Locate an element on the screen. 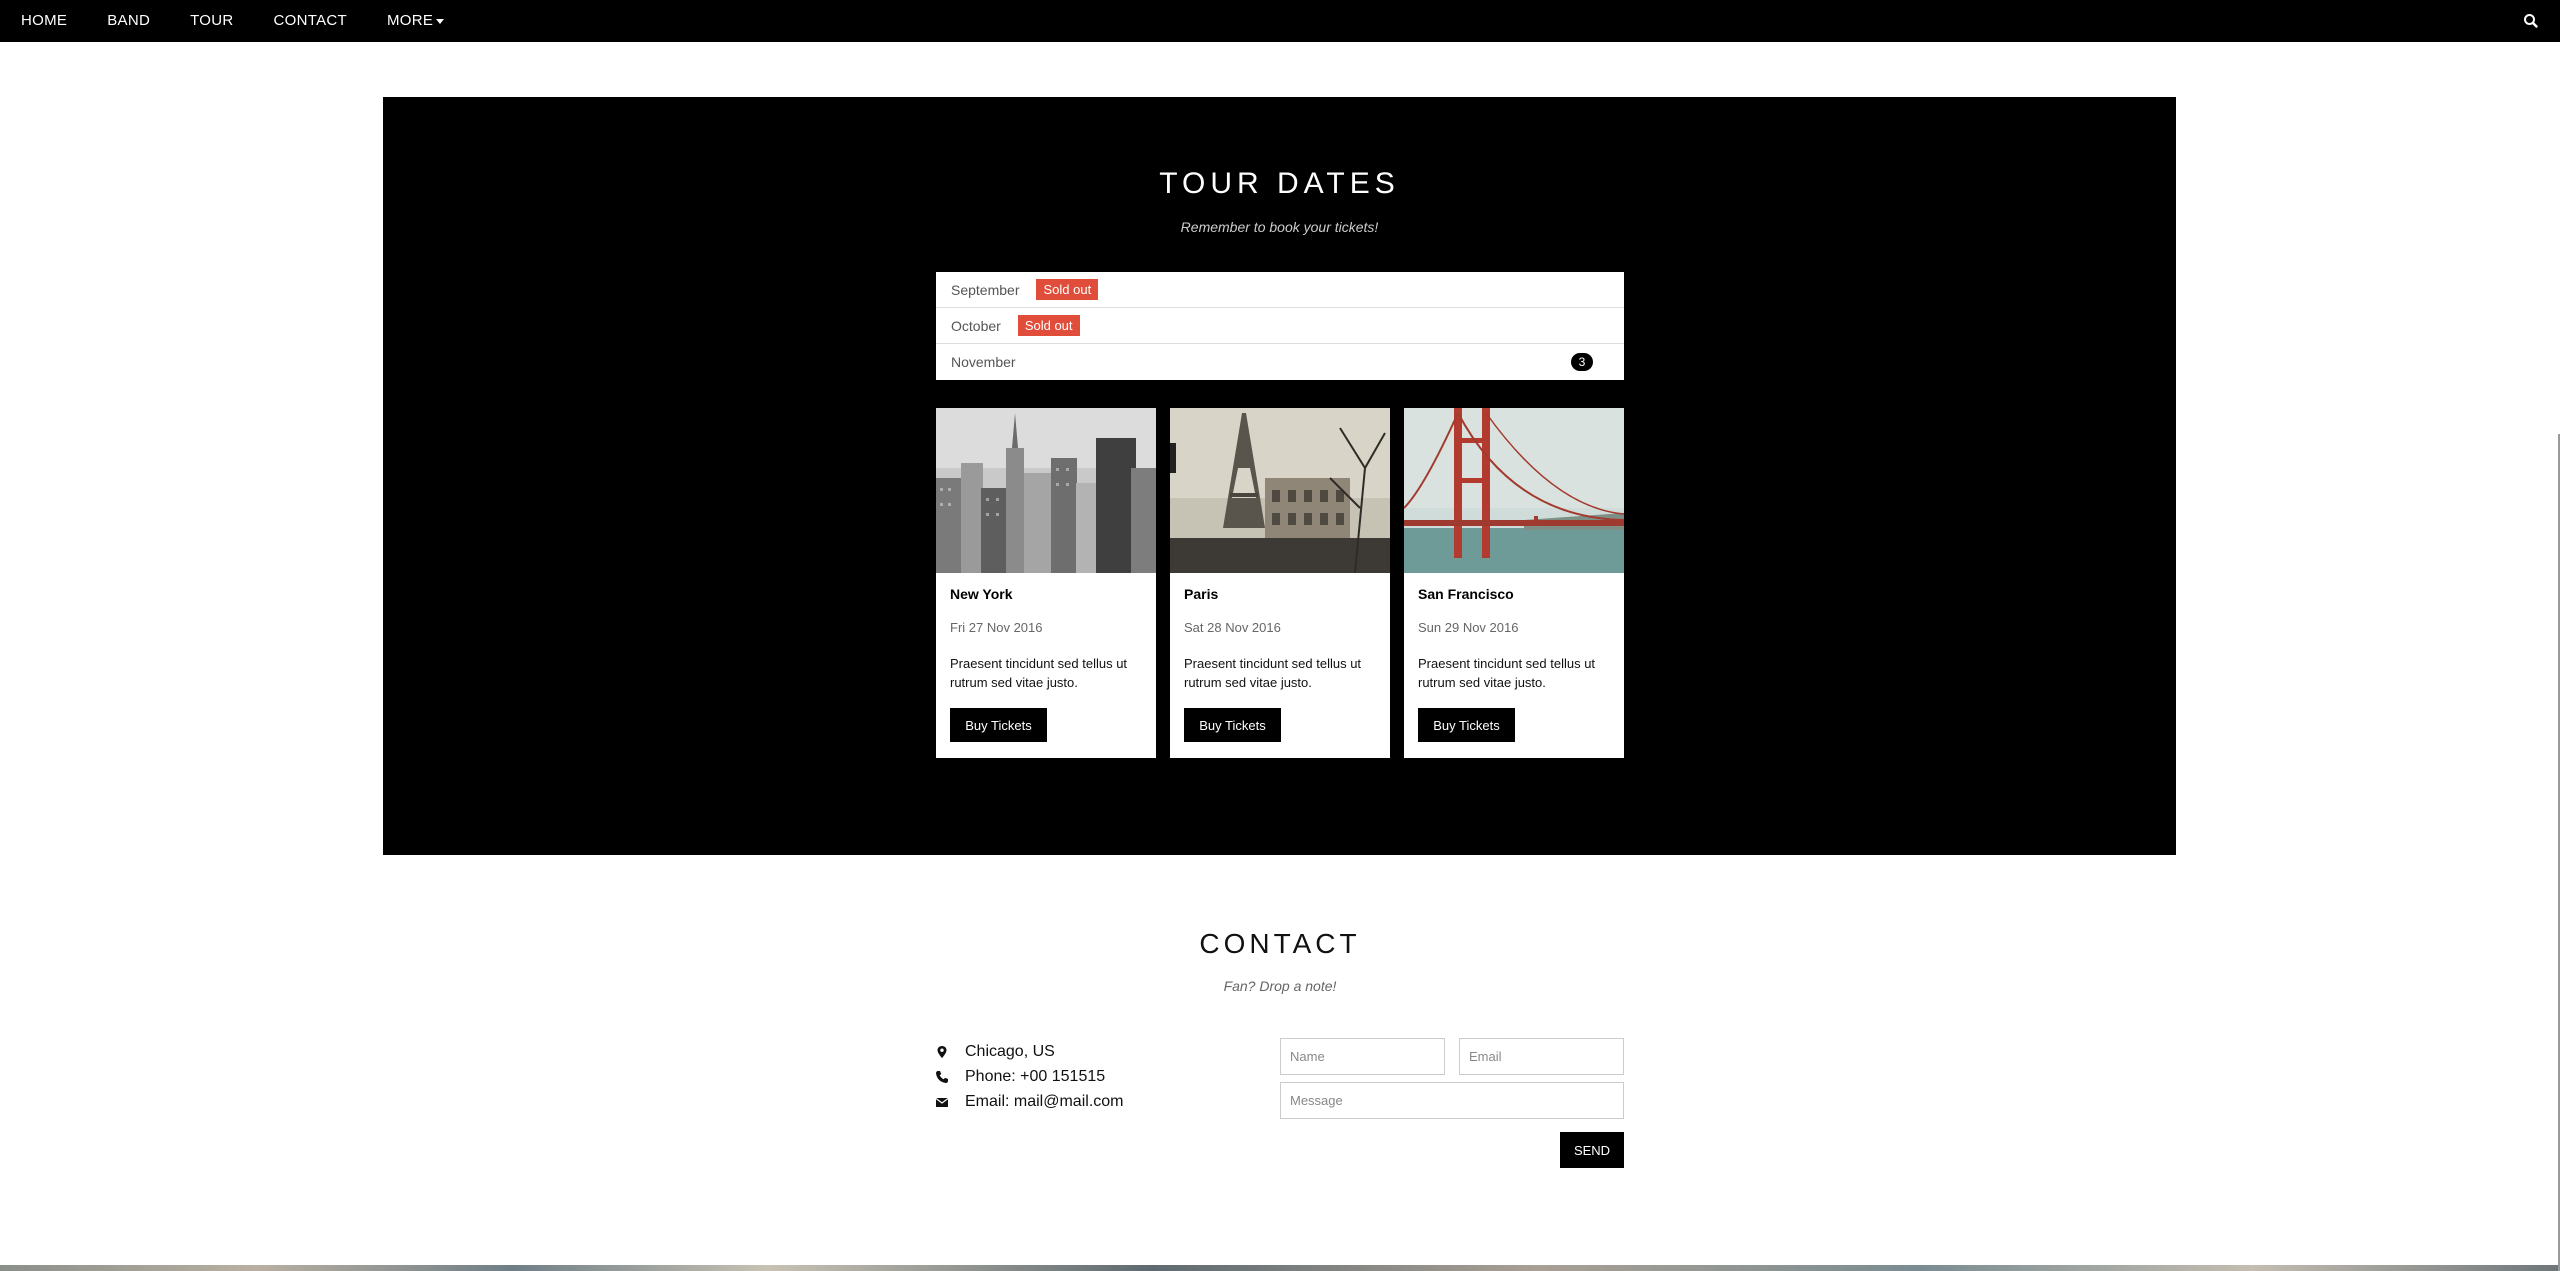 This screenshot has height=1271, width=2560. card-city: Paris is located at coordinates (1201, 594).